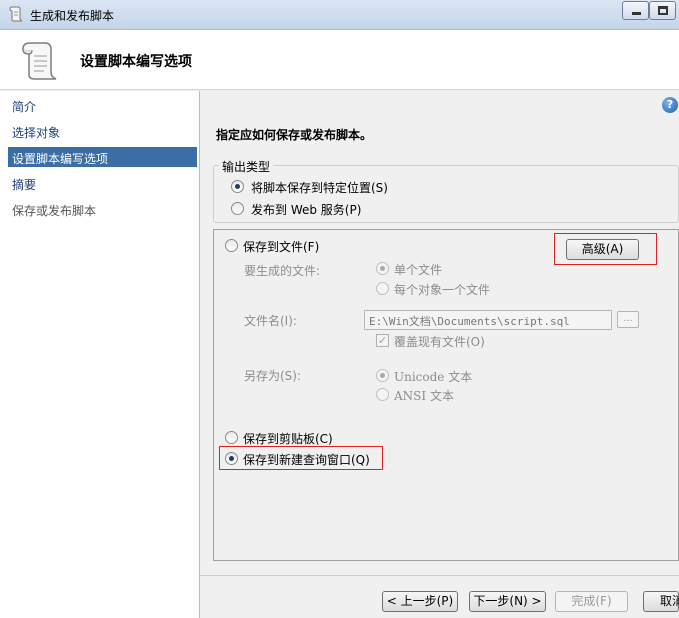  I want to click on maximize-button, so click(662, 10).